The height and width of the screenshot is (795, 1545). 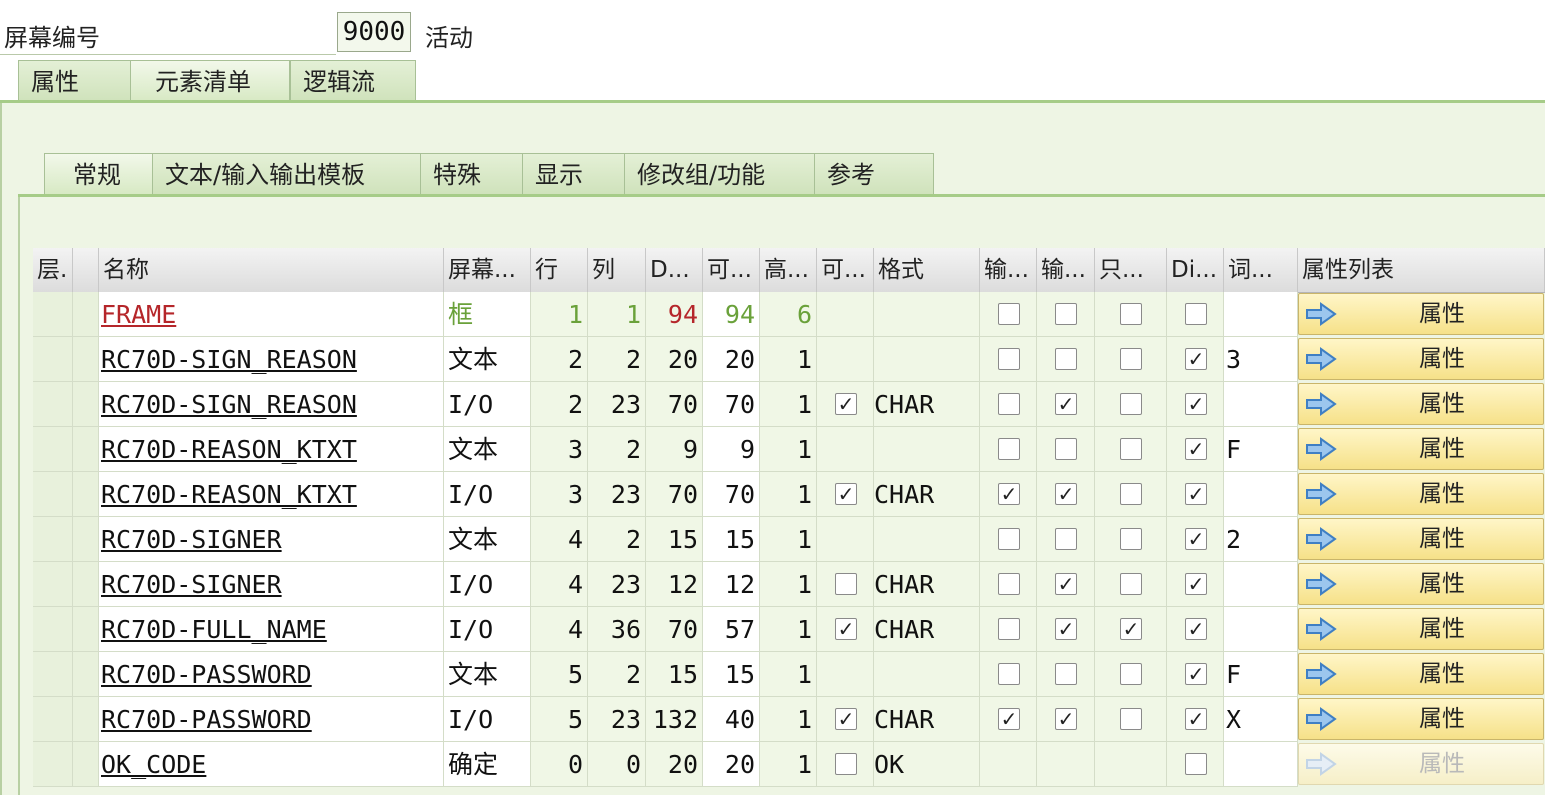 What do you see at coordinates (788, 314) in the screenshot?
I see `height-cell: 6` at bounding box center [788, 314].